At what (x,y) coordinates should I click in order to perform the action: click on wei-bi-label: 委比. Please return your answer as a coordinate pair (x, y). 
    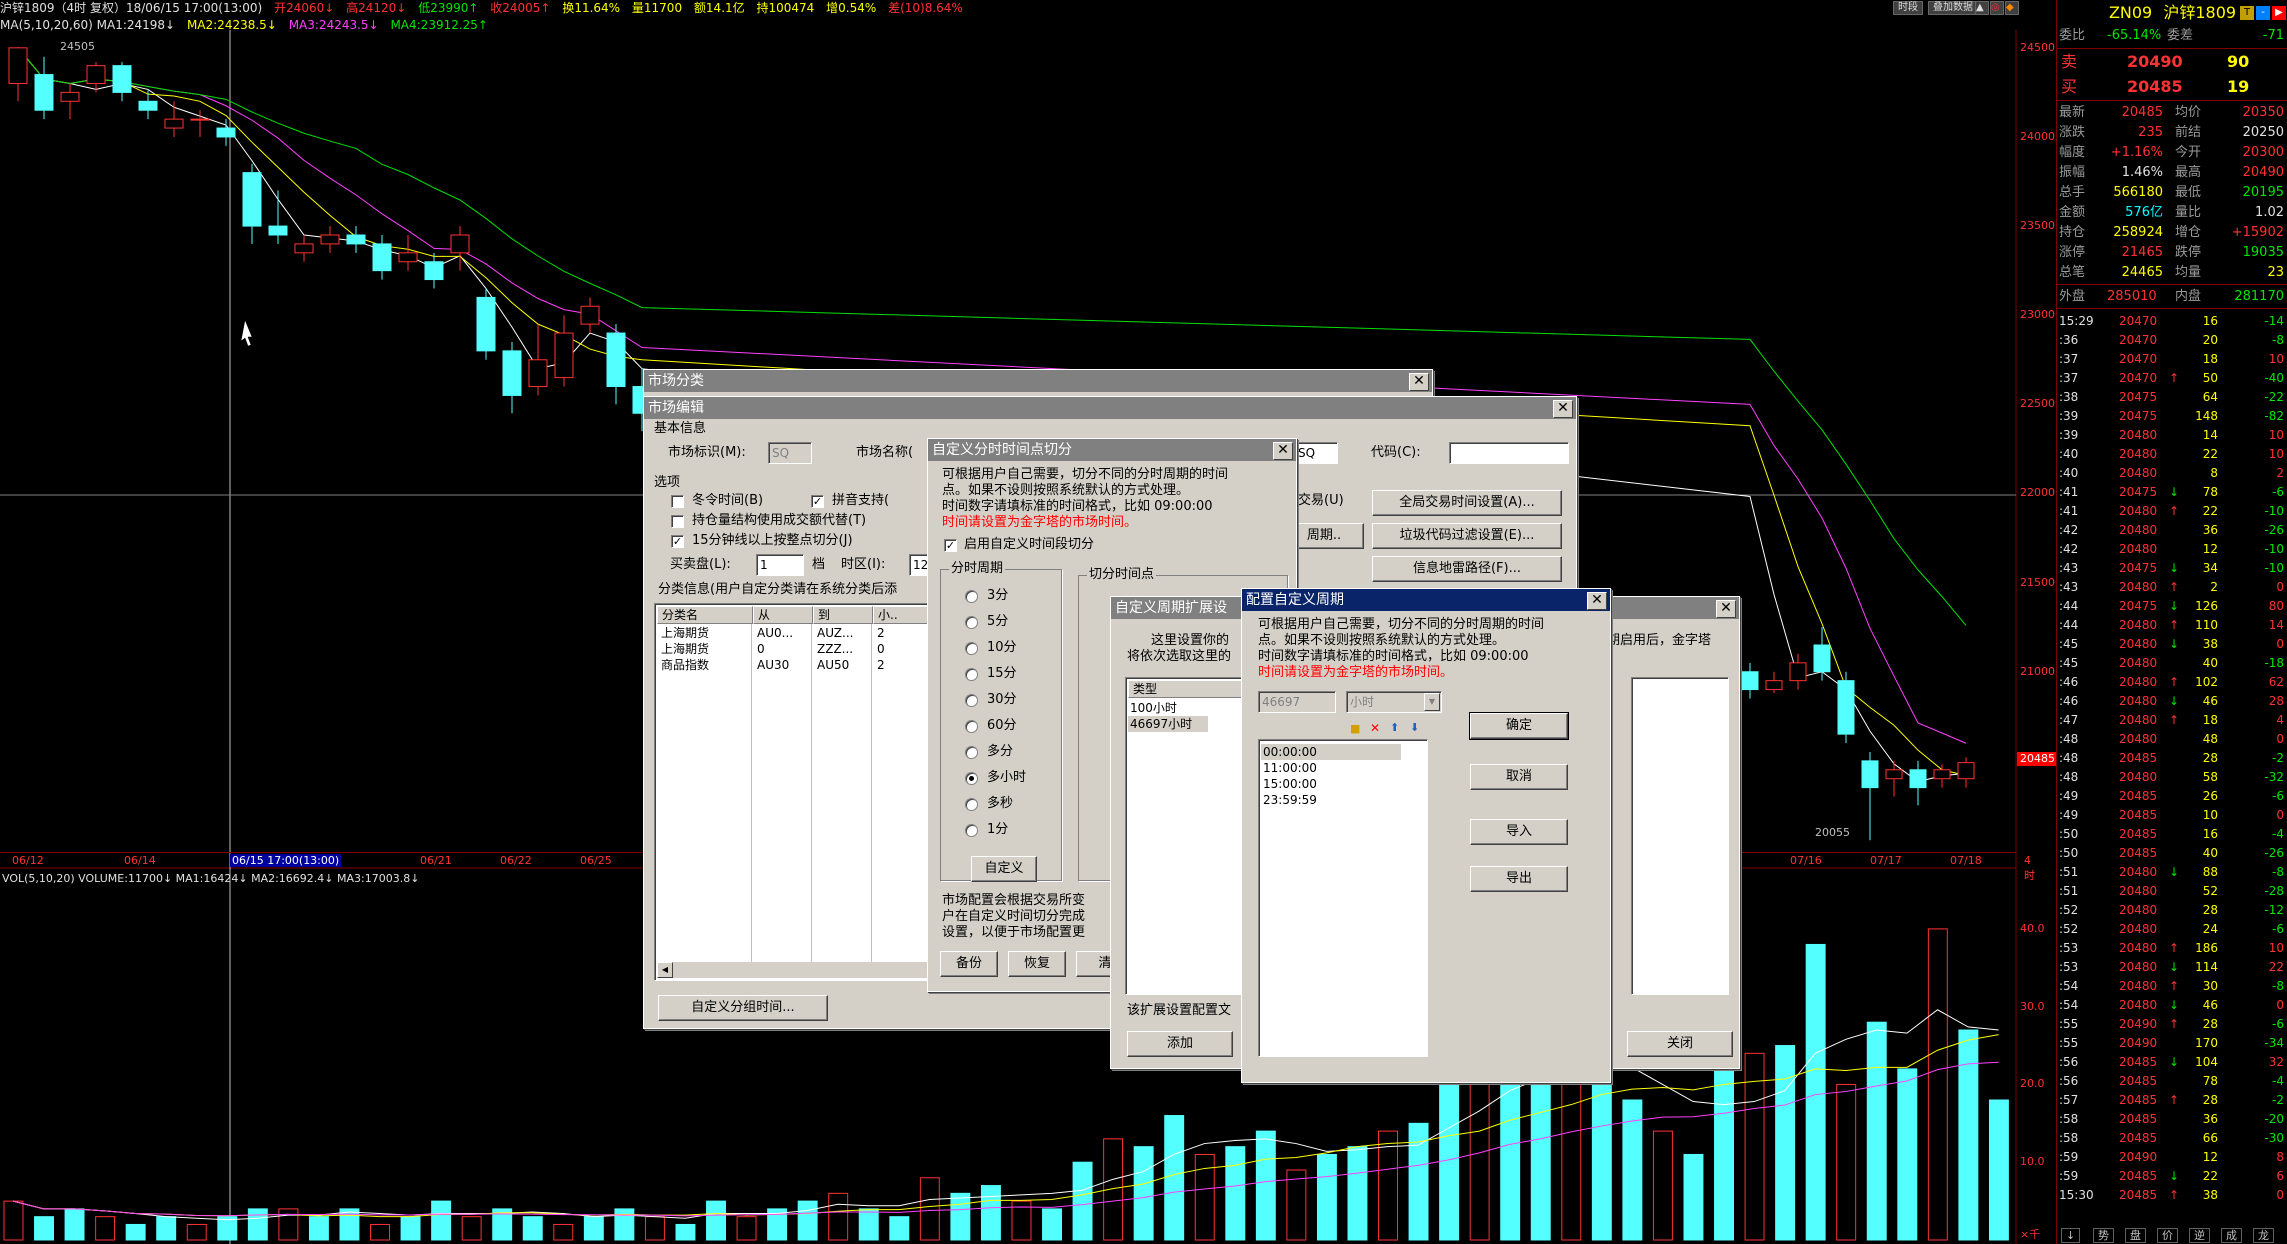
    Looking at the image, I should click on (2072, 35).